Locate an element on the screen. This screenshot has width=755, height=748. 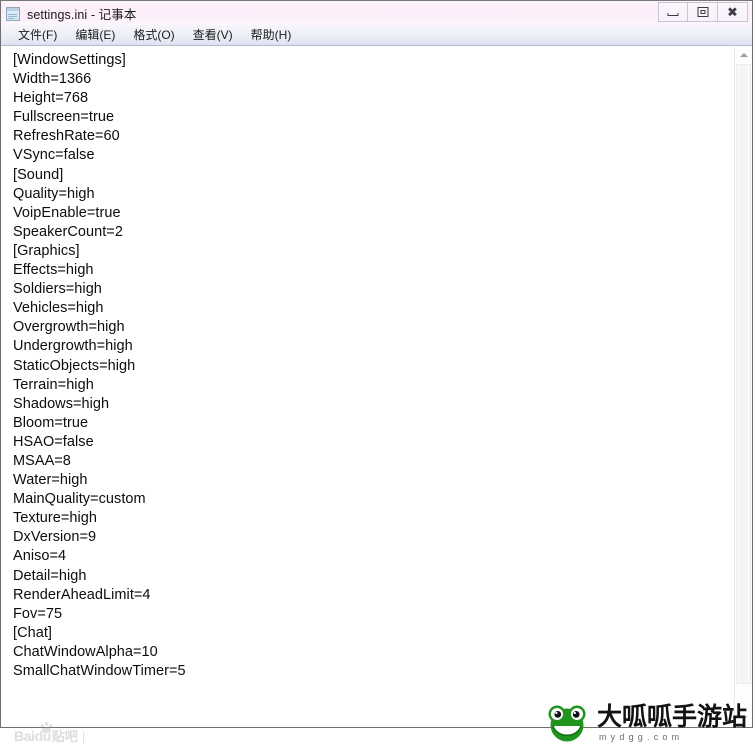
frog-icon is located at coordinates (567, 723).